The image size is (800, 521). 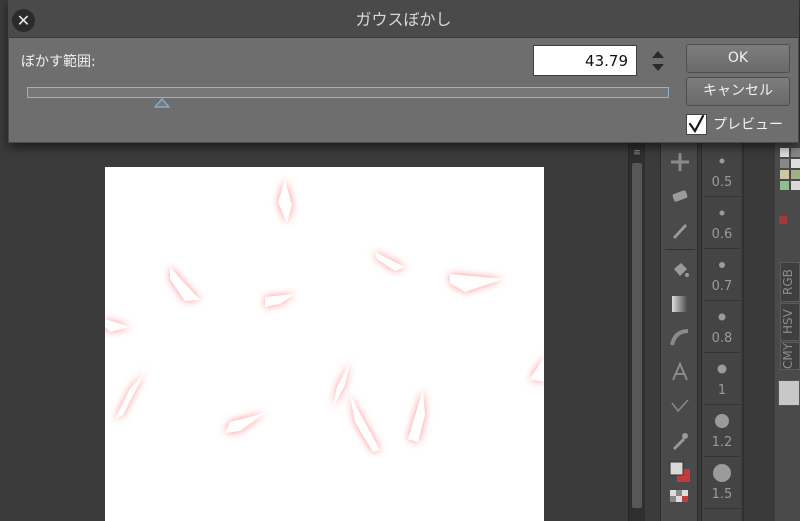 What do you see at coordinates (722, 338) in the screenshot?
I see `brush-size-label: 0.8` at bounding box center [722, 338].